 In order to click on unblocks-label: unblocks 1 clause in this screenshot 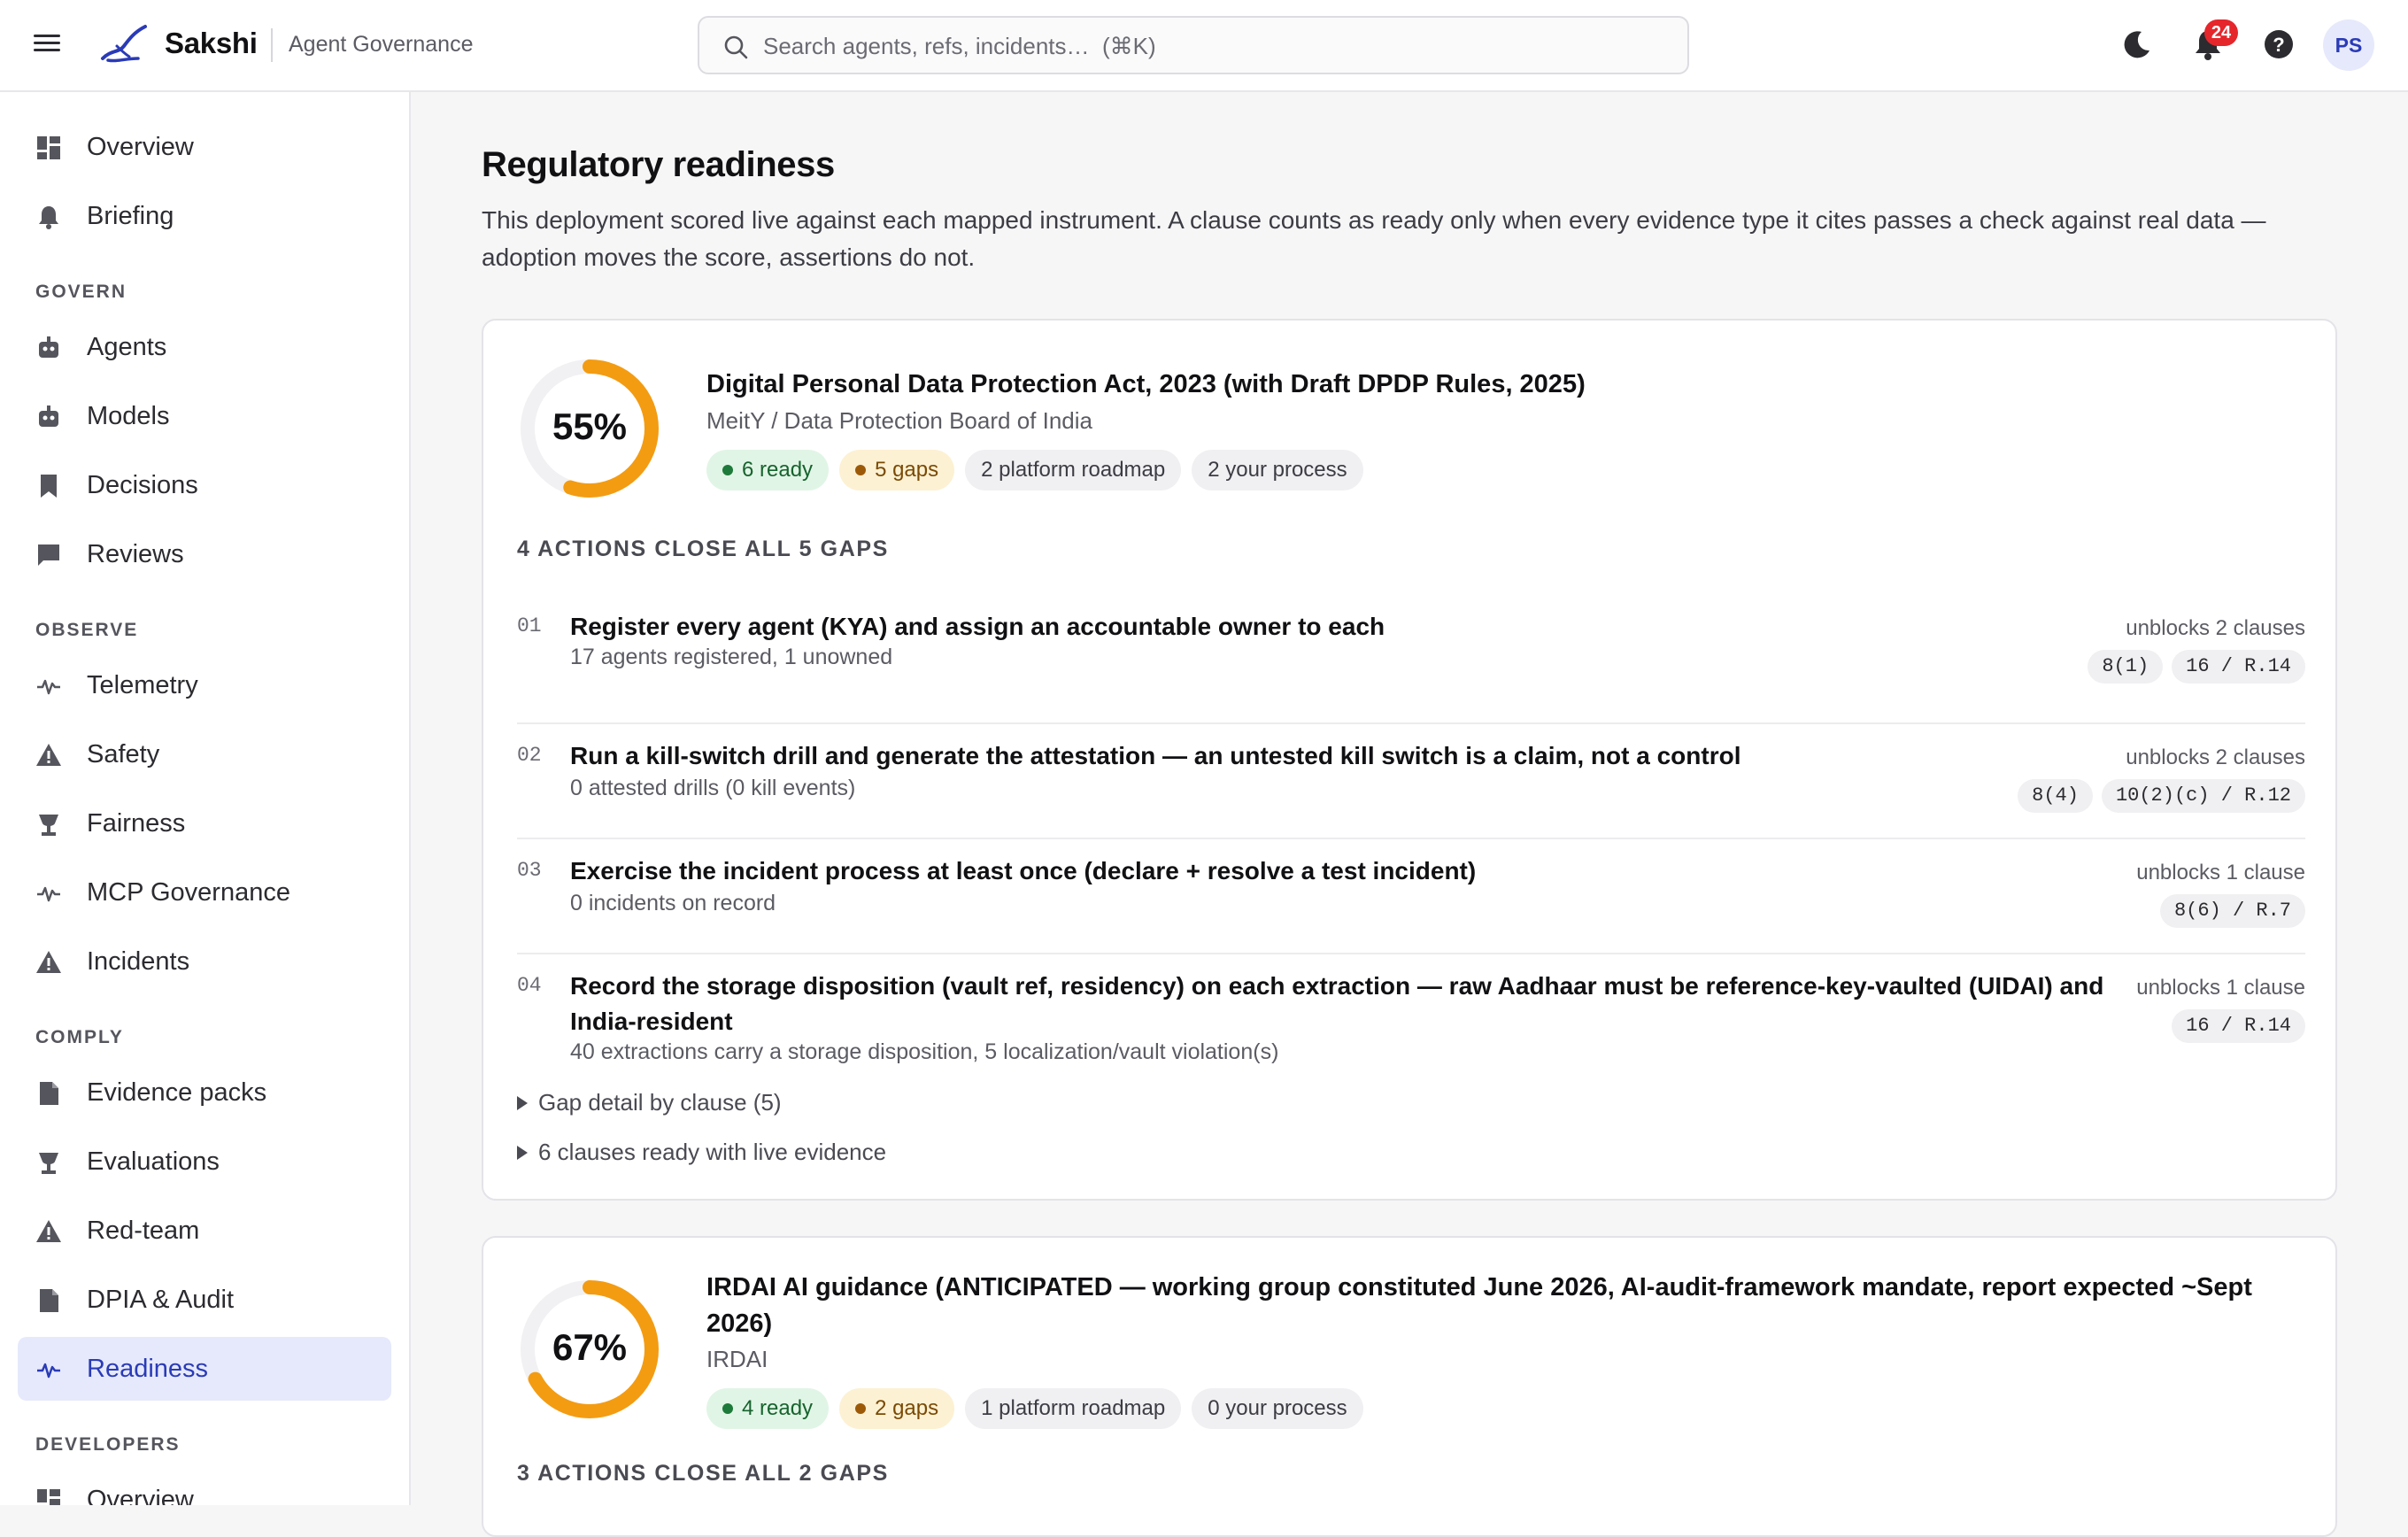, I will do `click(2220, 873)`.